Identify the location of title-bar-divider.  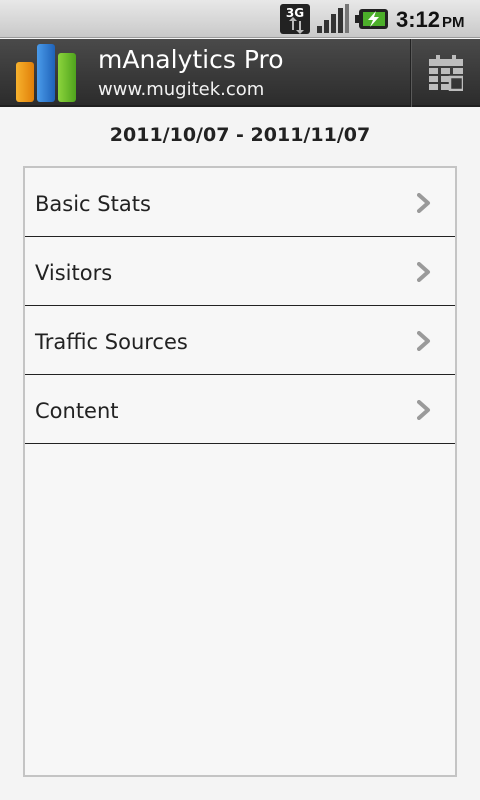
(411, 73).